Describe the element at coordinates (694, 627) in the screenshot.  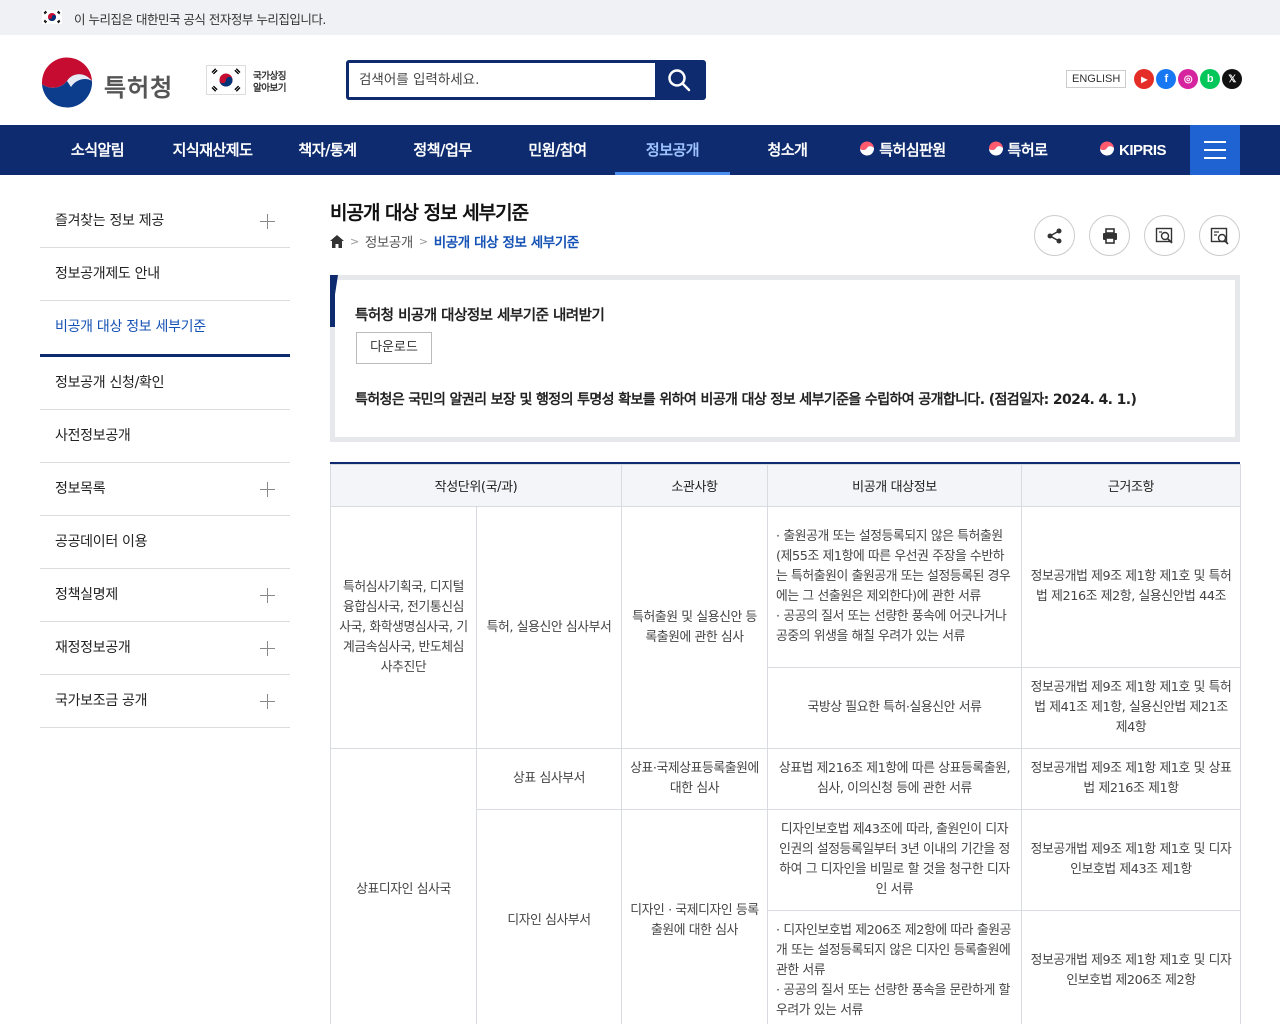
I see `table-cell: 특허출원 및 실용신안 등록출원에 관한 심사` at that location.